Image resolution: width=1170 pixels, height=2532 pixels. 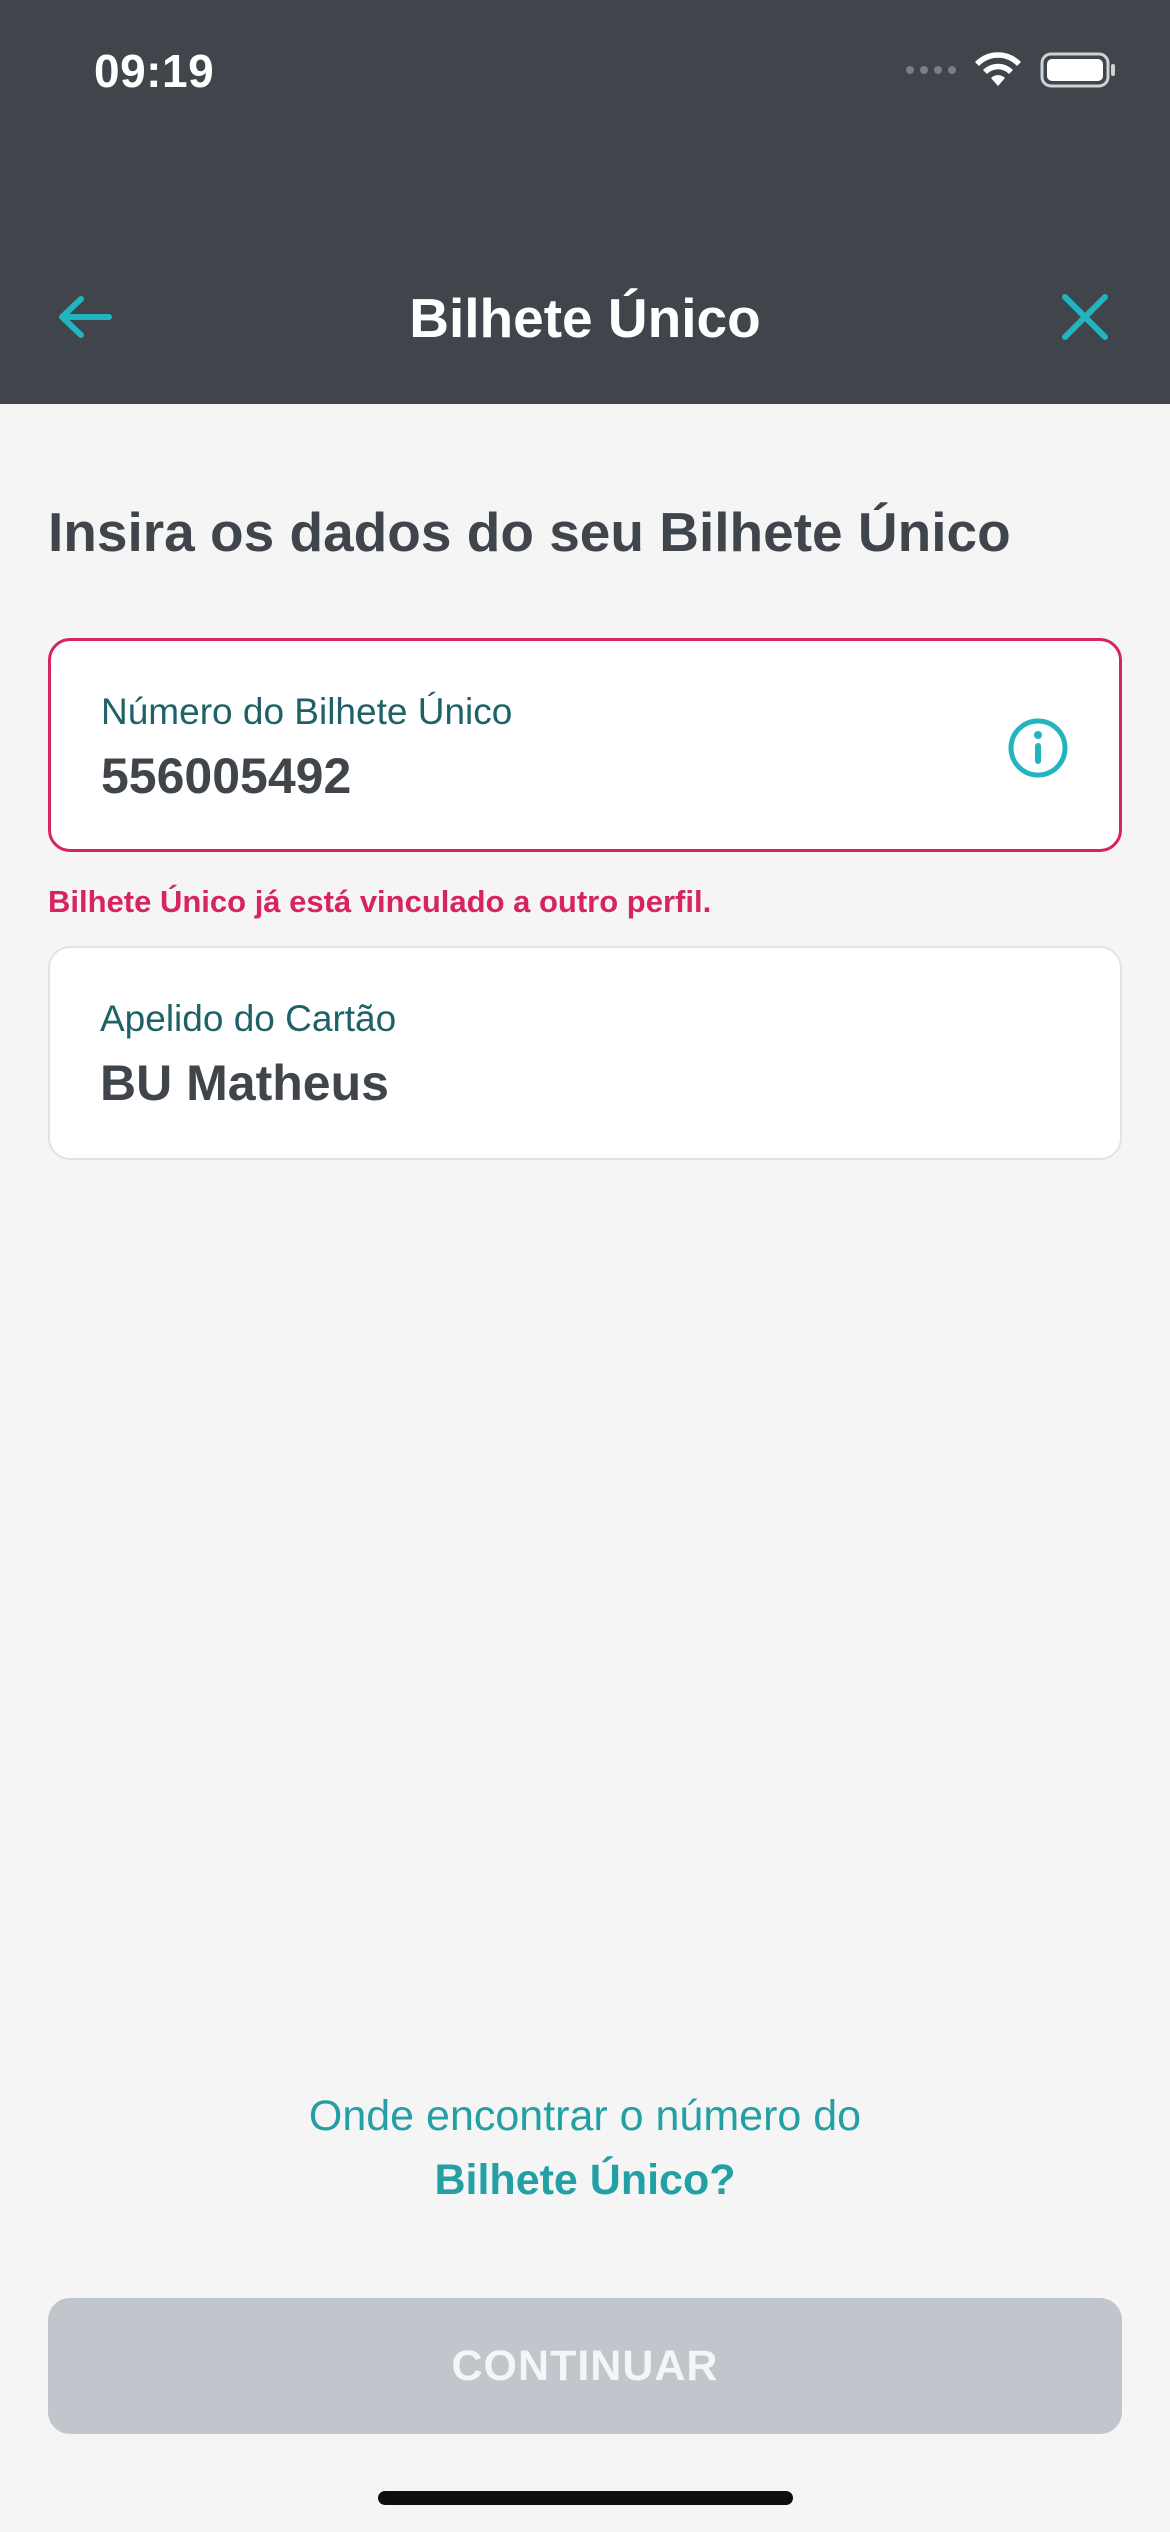 What do you see at coordinates (931, 70) in the screenshot?
I see `signal-icon` at bounding box center [931, 70].